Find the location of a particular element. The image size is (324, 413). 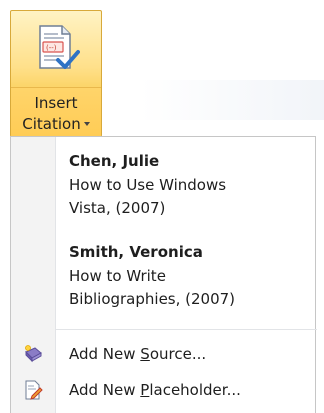

insert-citation-icon: (--) is located at coordinates (59, 47).